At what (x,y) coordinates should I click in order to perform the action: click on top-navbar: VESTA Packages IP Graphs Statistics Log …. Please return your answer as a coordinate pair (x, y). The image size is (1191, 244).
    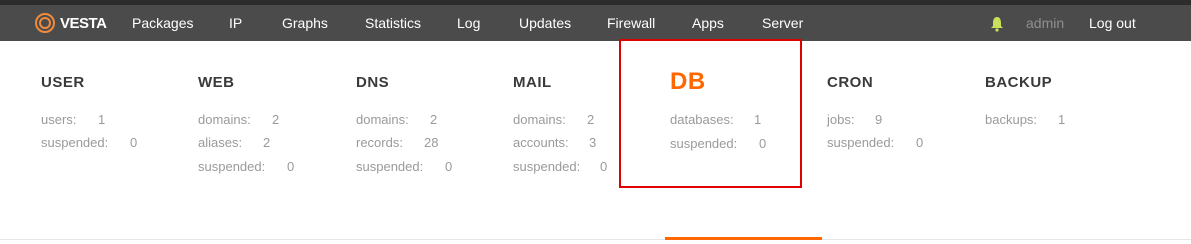
    Looking at the image, I should click on (595, 23).